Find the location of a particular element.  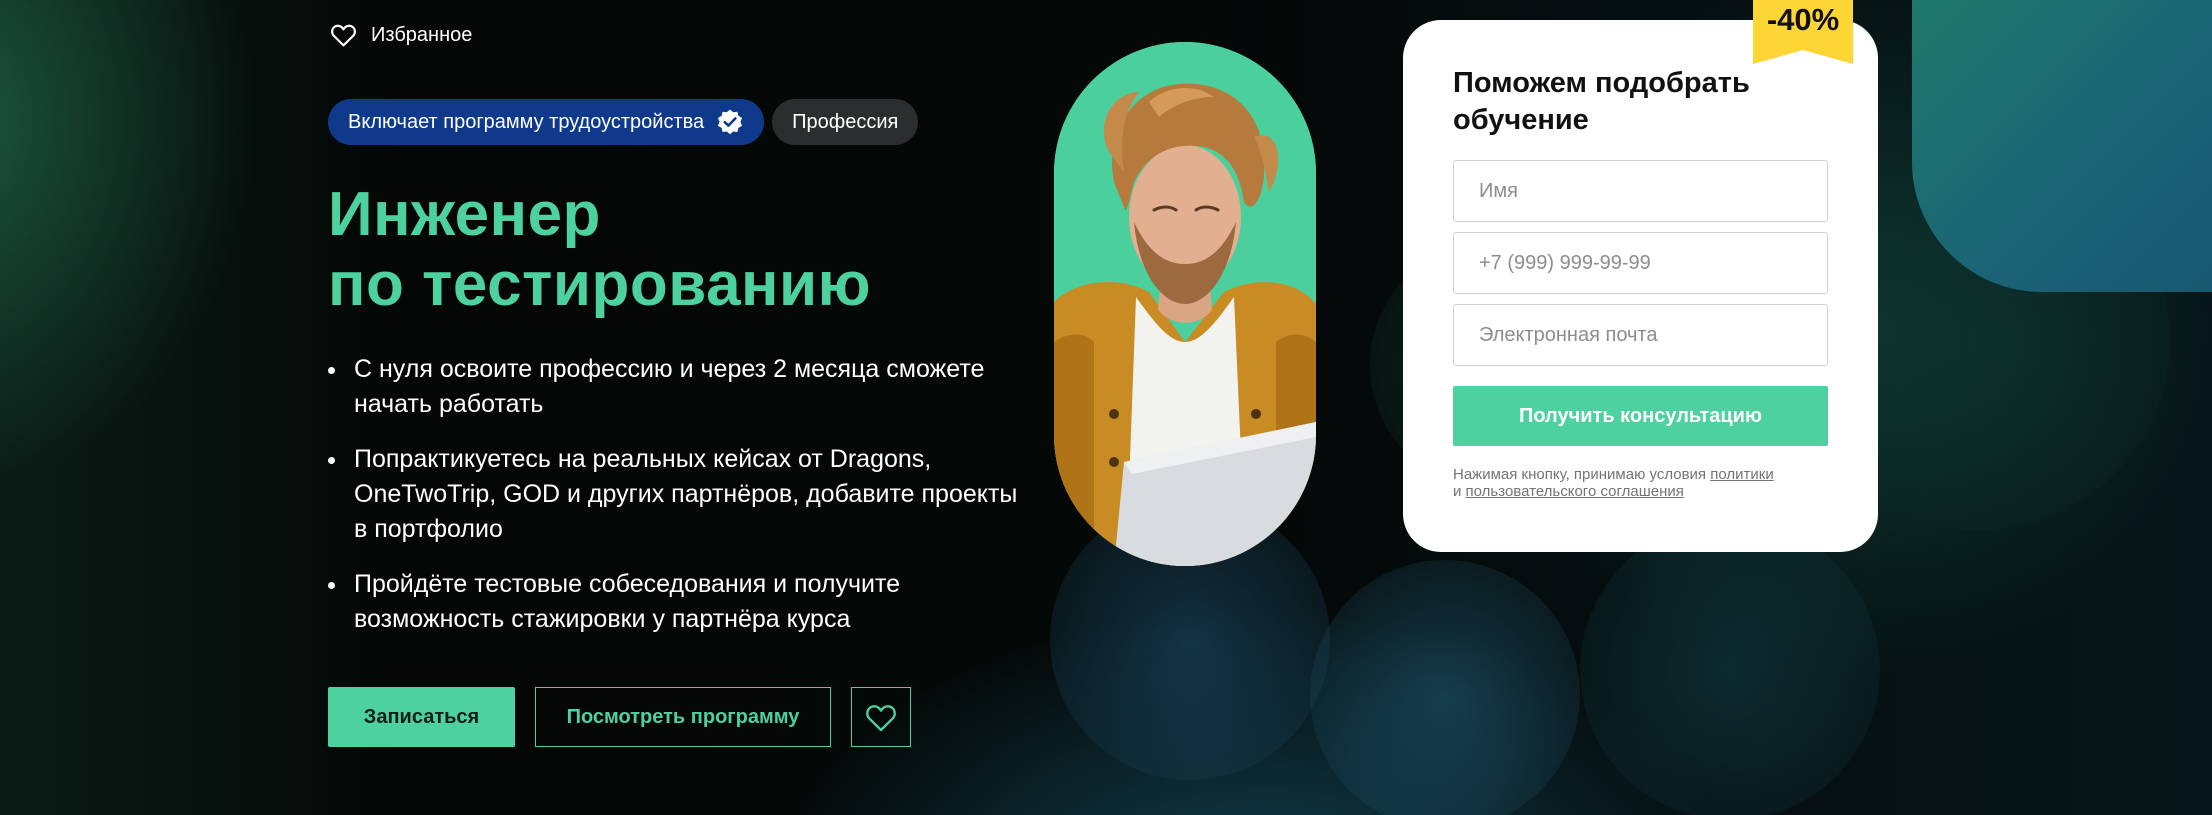

discount-label: -40% is located at coordinates (1803, 19).